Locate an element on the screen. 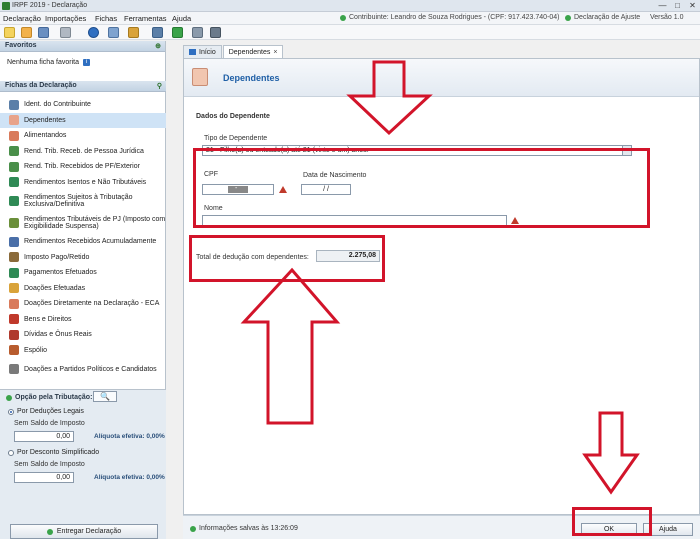 This screenshot has height=539, width=700. page-header: Dependentes is located at coordinates (441, 78).